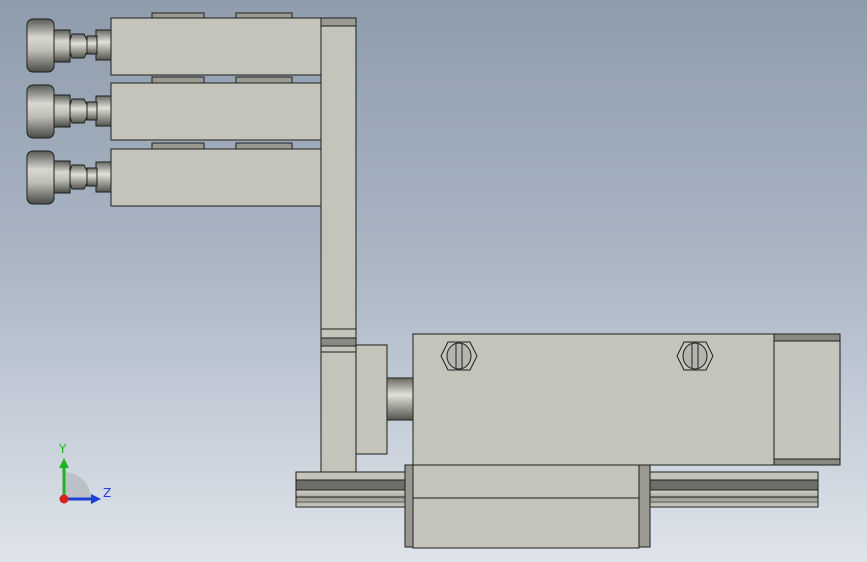 Image resolution: width=867 pixels, height=562 pixels. I want to click on actuator-unit-middle, so click(174, 108).